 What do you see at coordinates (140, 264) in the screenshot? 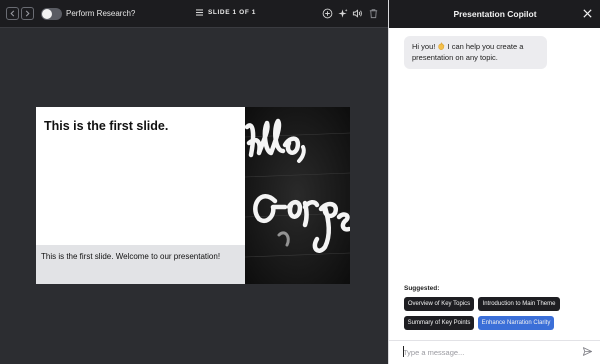
I see `slide-caption-box` at bounding box center [140, 264].